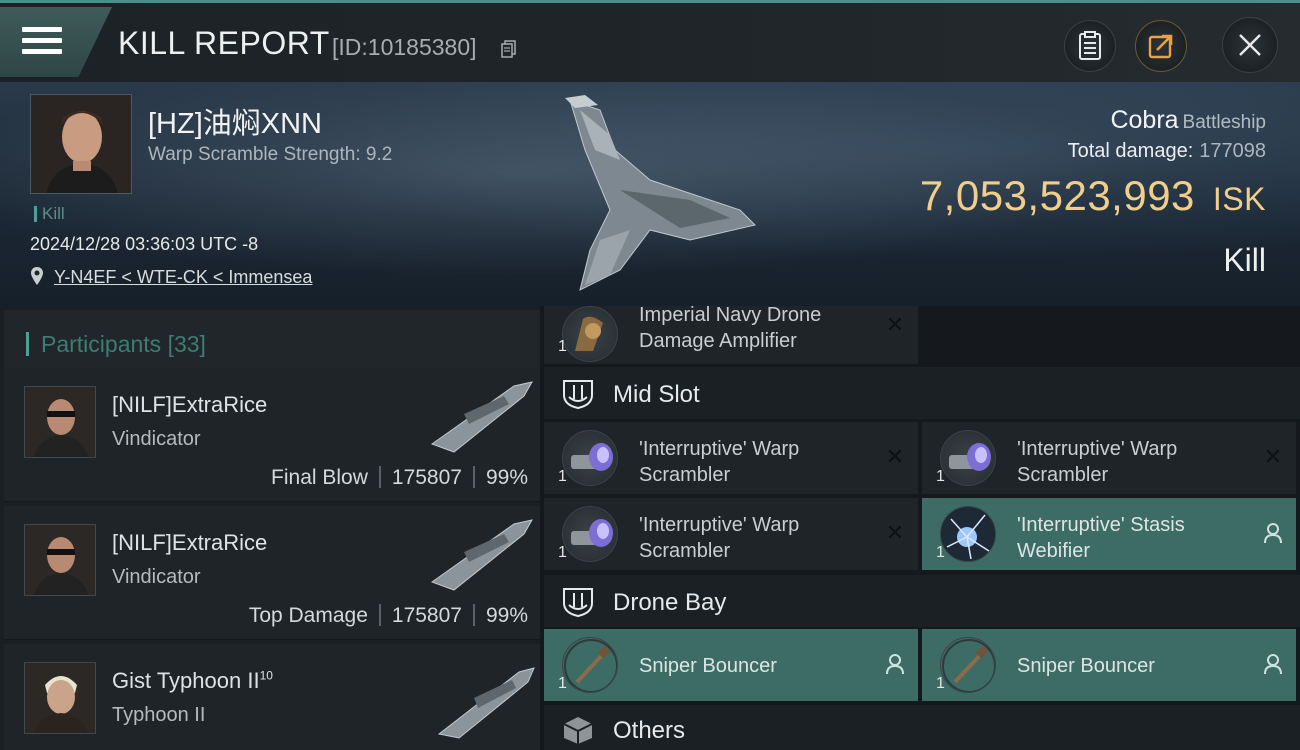 This screenshot has width=1300, height=750. What do you see at coordinates (1244, 260) in the screenshot?
I see `result-label: Kill` at bounding box center [1244, 260].